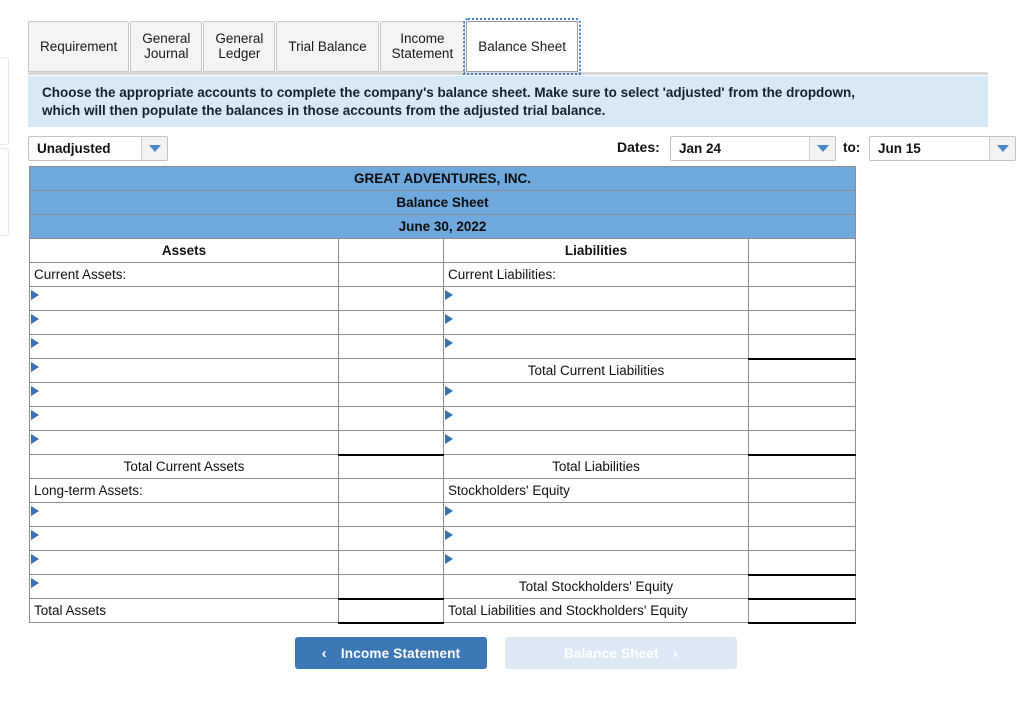  I want to click on date-to-value: Jun 15, so click(899, 148).